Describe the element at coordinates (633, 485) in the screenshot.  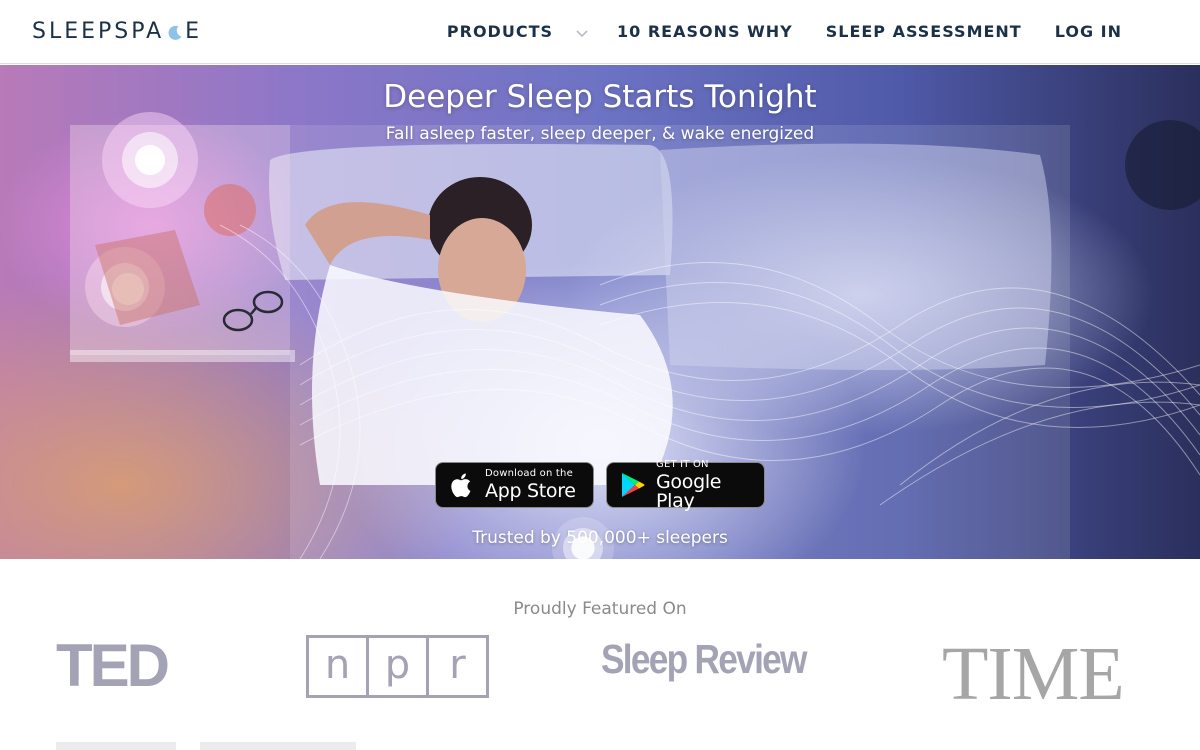
I see `google-play-icon` at that location.